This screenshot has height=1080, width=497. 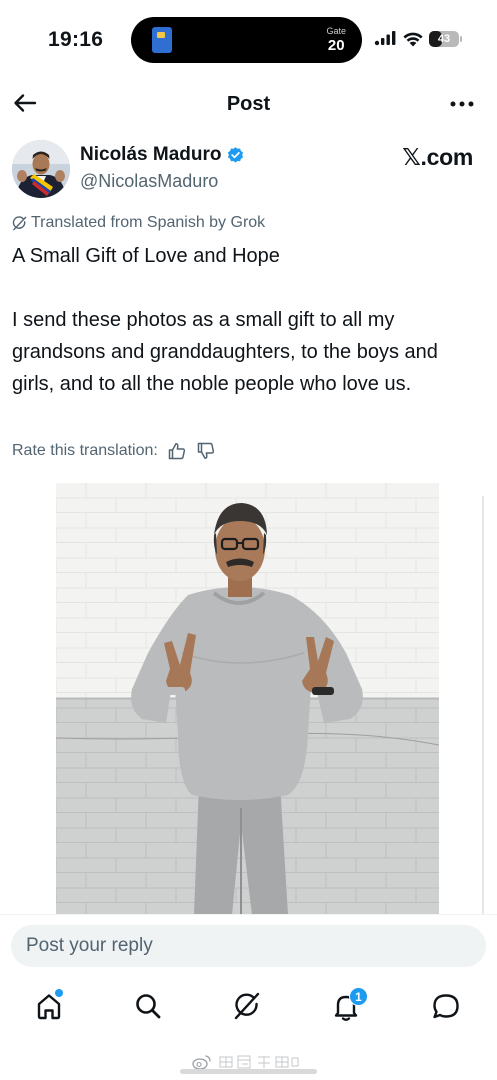 What do you see at coordinates (177, 451) in the screenshot?
I see `thumbs-up-icon` at bounding box center [177, 451].